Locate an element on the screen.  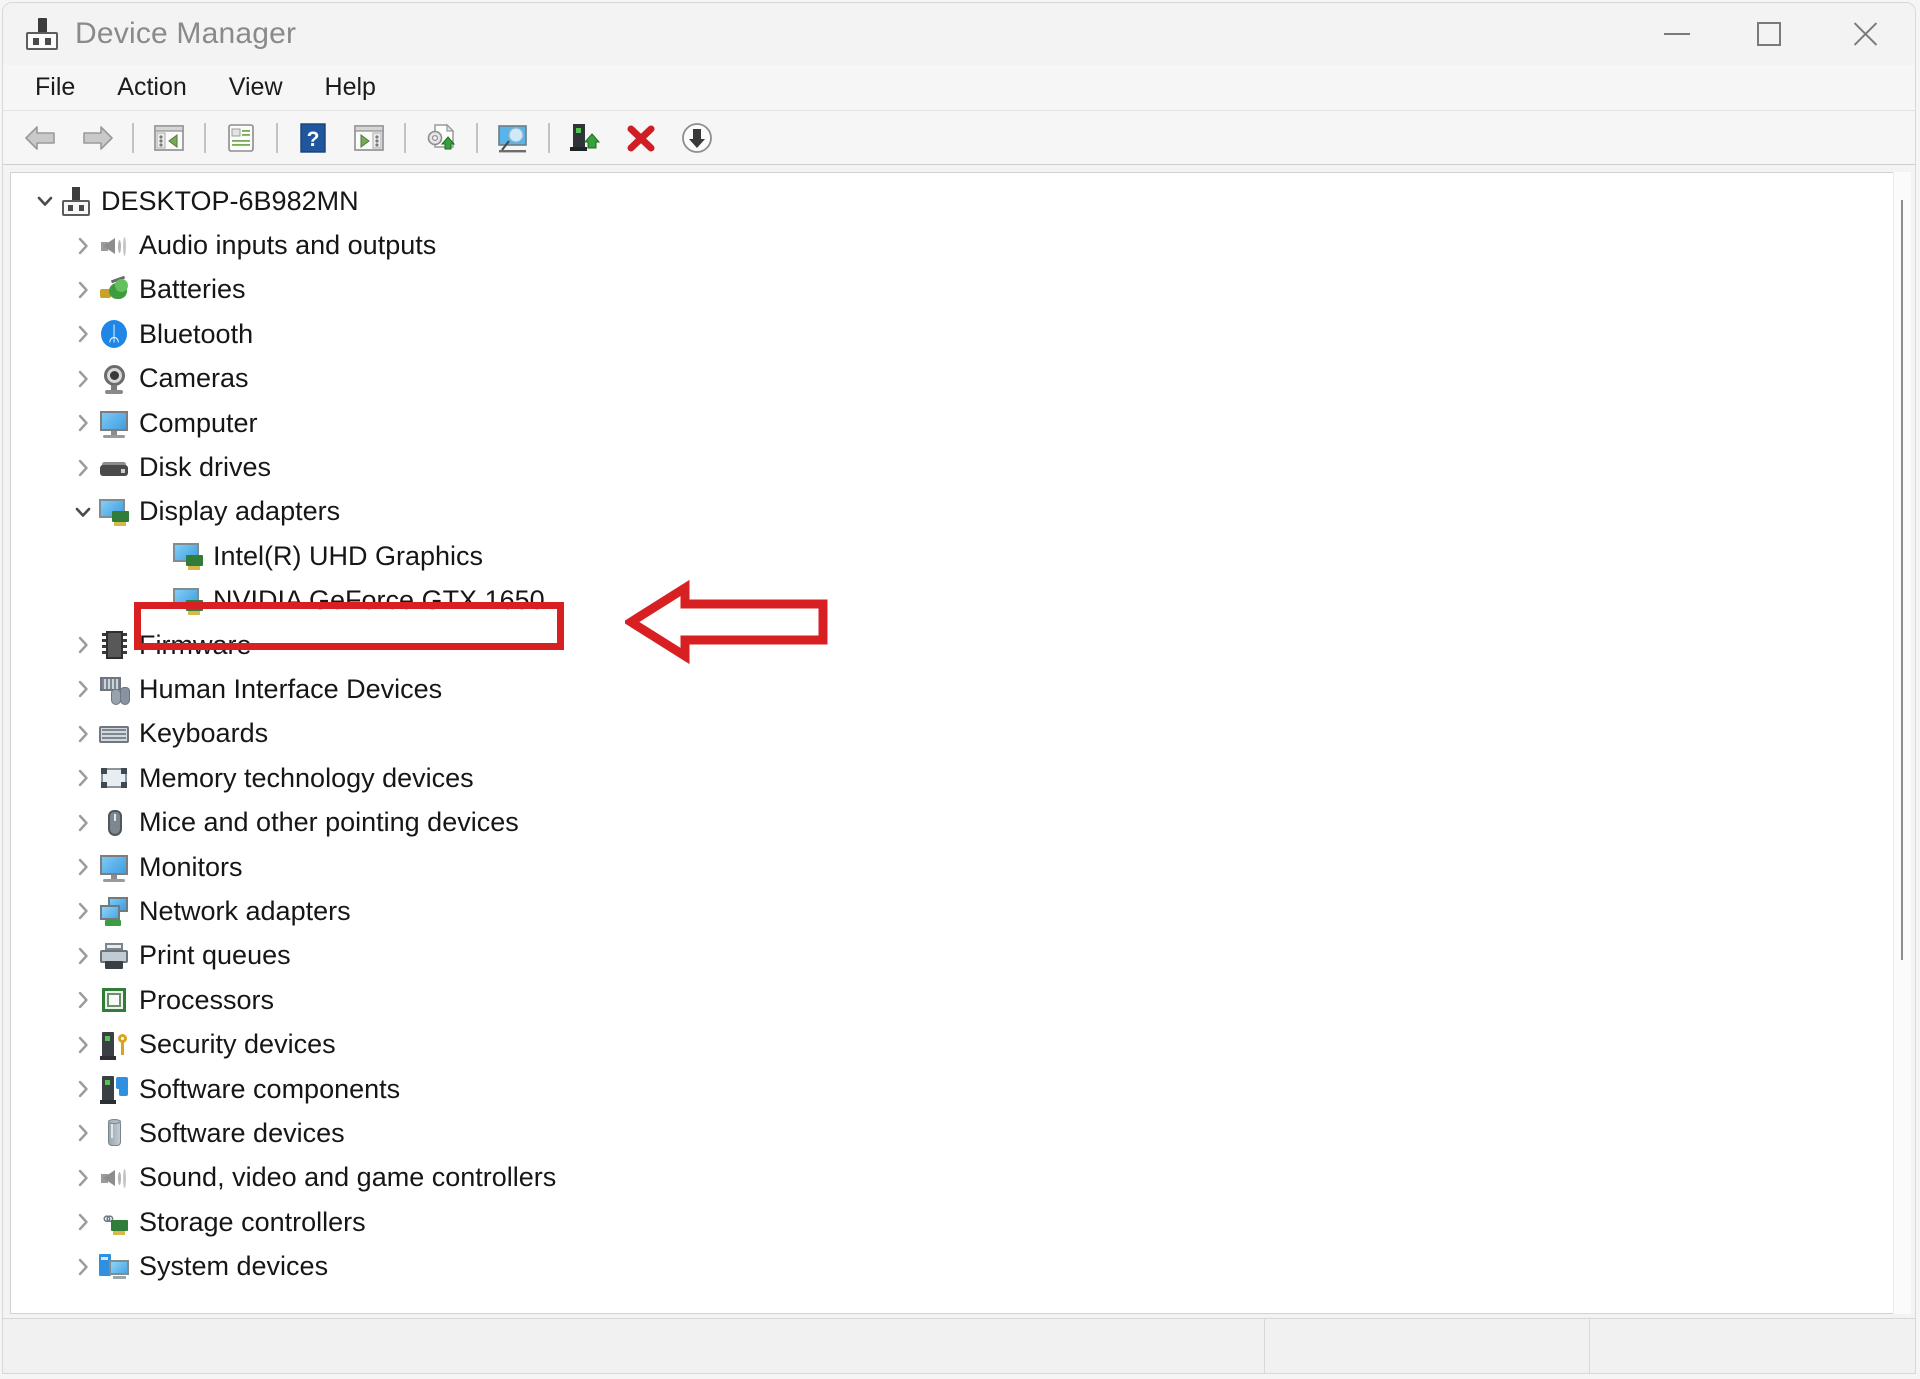
show-hide-console-tree-button is located at coordinates (169, 138).